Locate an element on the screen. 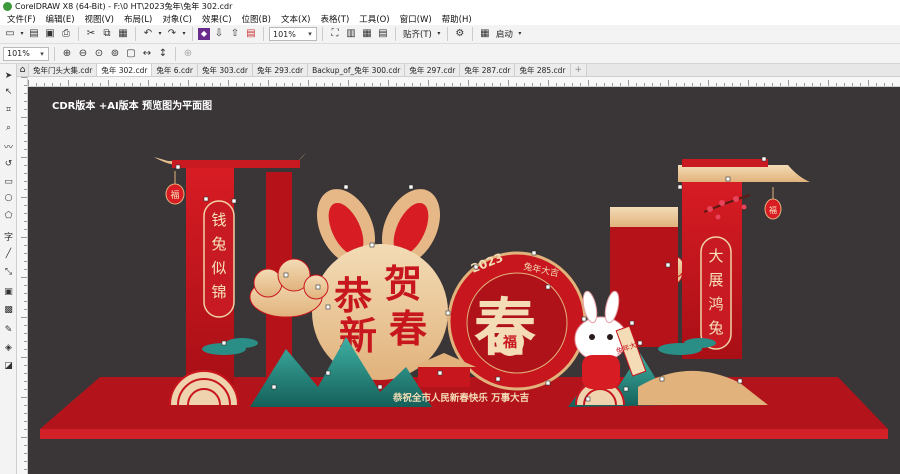 The width and height of the screenshot is (900, 474). document-tab: 兔年 6.cdr is located at coordinates (175, 70).